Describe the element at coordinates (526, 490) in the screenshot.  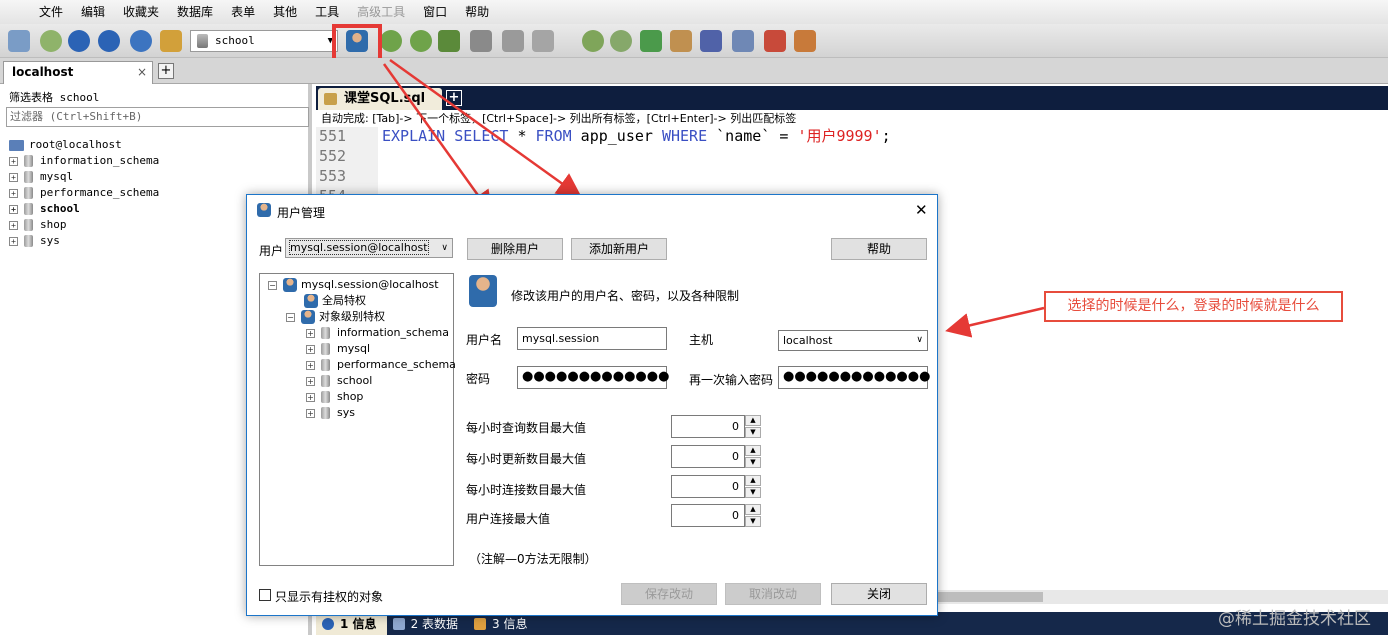
I see `max-connections-label: 每小时连接数目最大值` at that location.